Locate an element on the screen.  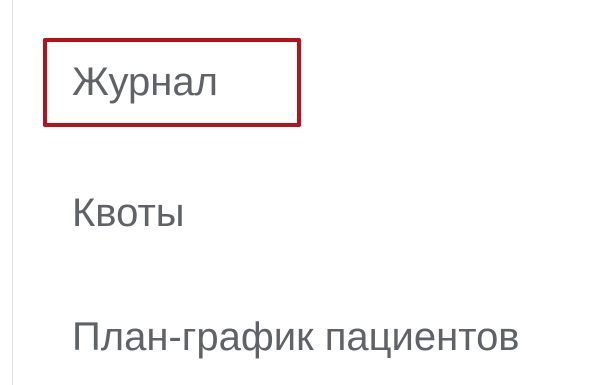
menu-item-patient-schedule: План-график пациентов is located at coordinates (296, 337).